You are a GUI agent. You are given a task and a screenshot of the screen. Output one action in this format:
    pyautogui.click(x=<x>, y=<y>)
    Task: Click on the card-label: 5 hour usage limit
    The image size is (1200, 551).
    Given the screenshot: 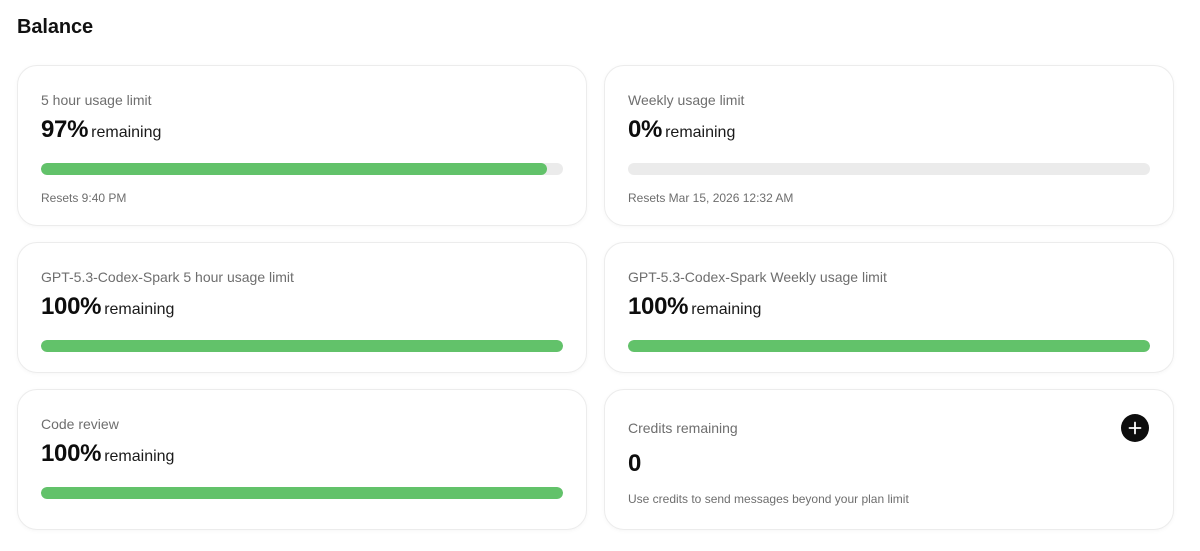 What is the action you would take?
    pyautogui.click(x=96, y=100)
    